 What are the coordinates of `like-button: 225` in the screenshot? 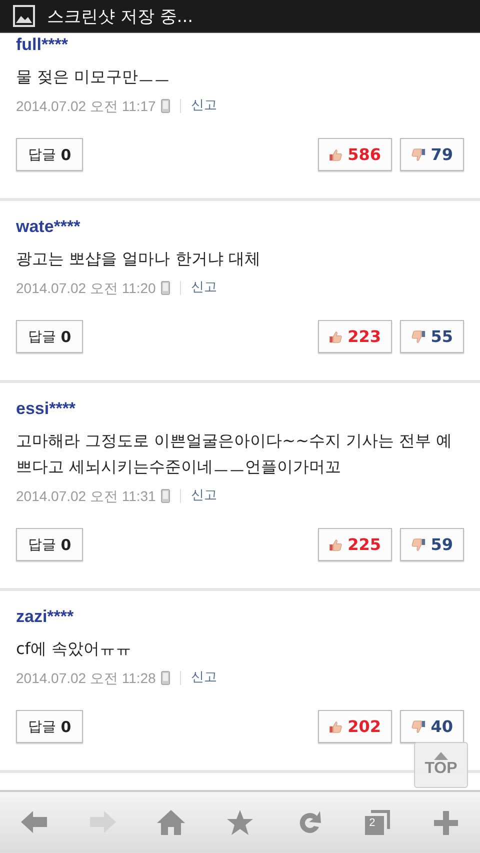 It's located at (355, 544).